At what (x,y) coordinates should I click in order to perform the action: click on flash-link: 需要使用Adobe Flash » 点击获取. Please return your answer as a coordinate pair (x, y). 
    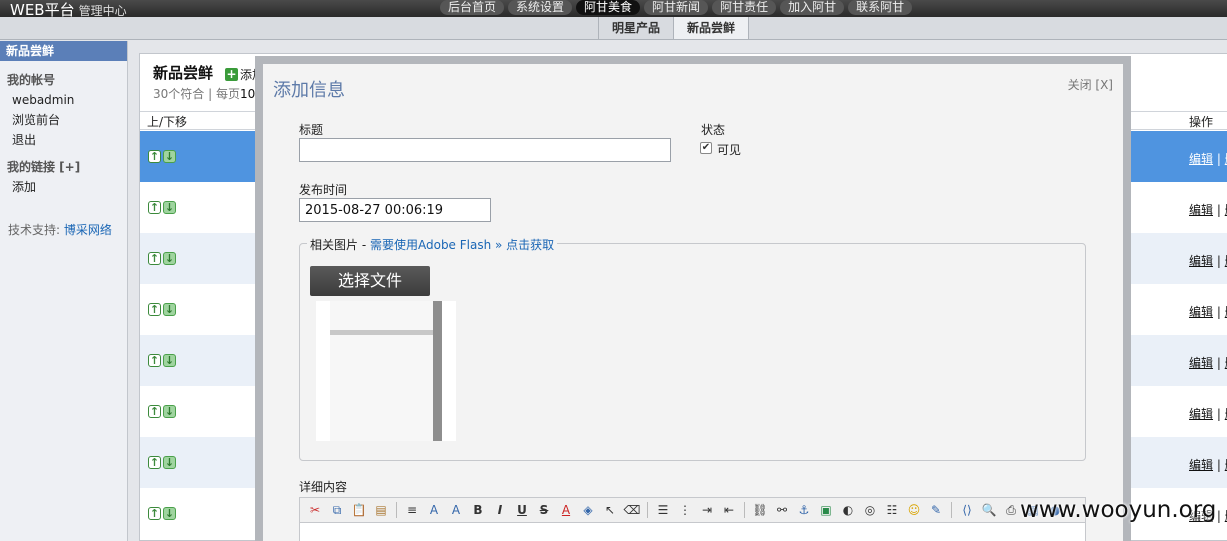
    Looking at the image, I should click on (462, 245).